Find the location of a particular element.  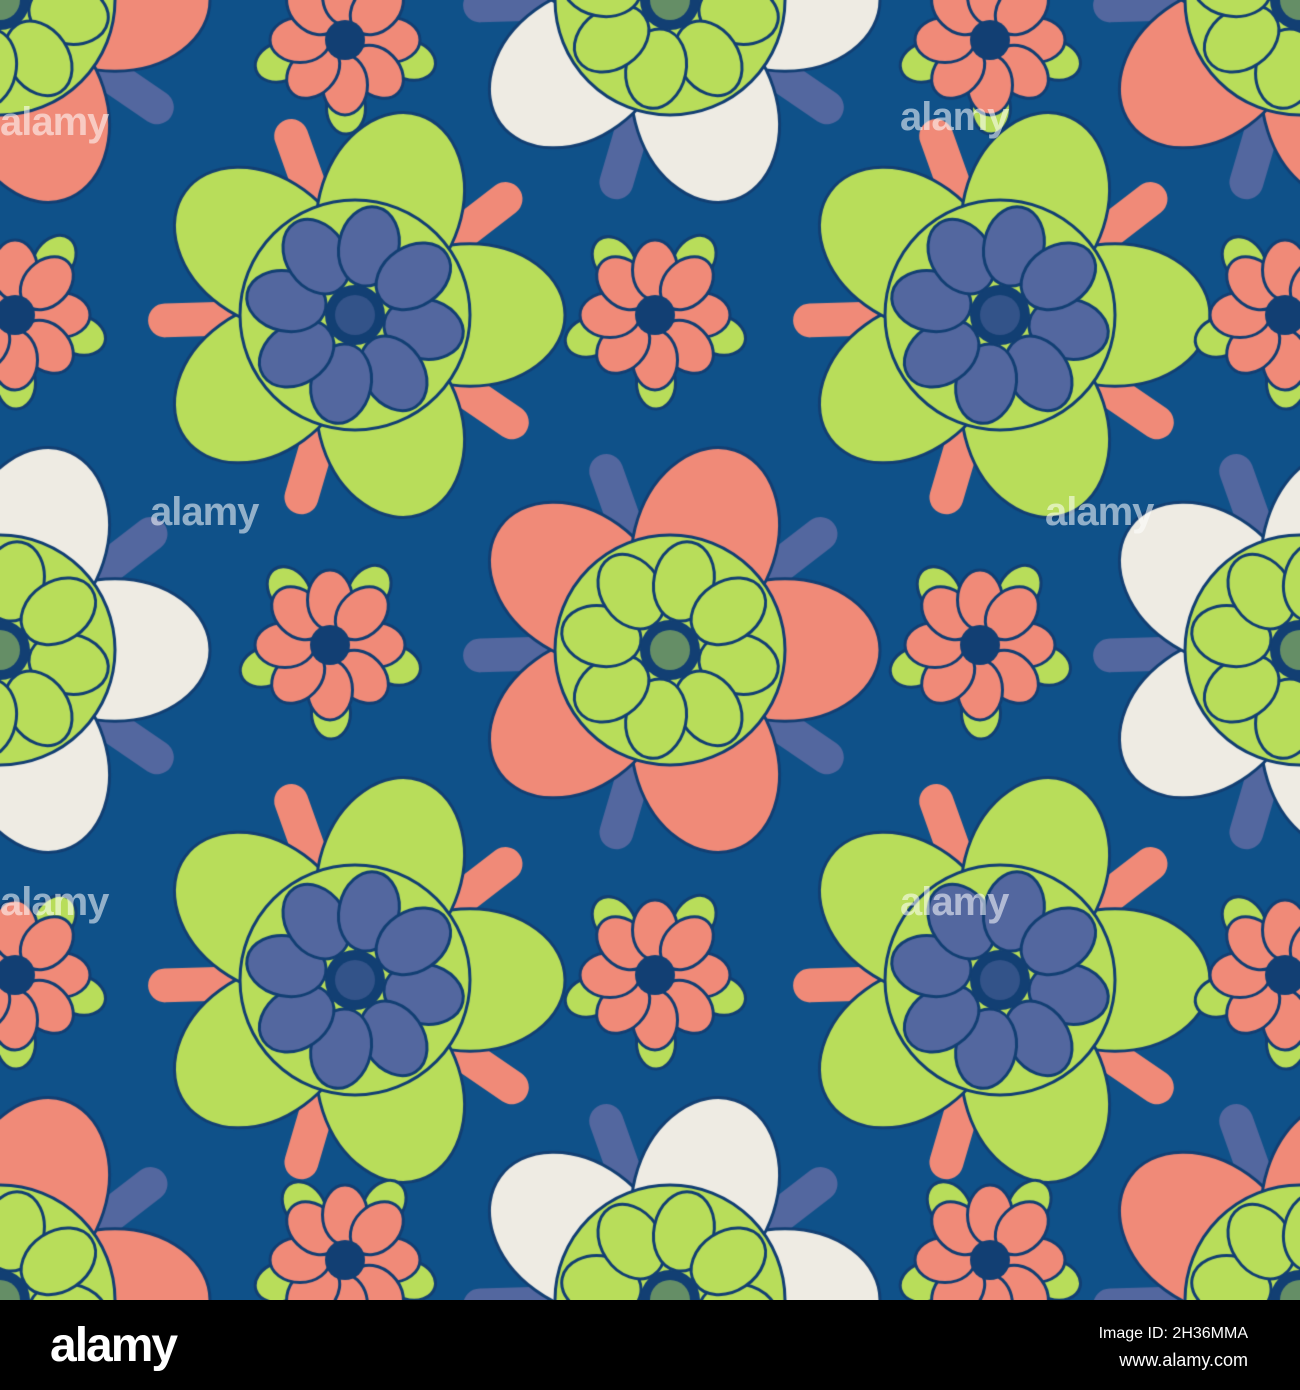

image-id: Image ID: 2H36MMA is located at coordinates (1173, 1333).